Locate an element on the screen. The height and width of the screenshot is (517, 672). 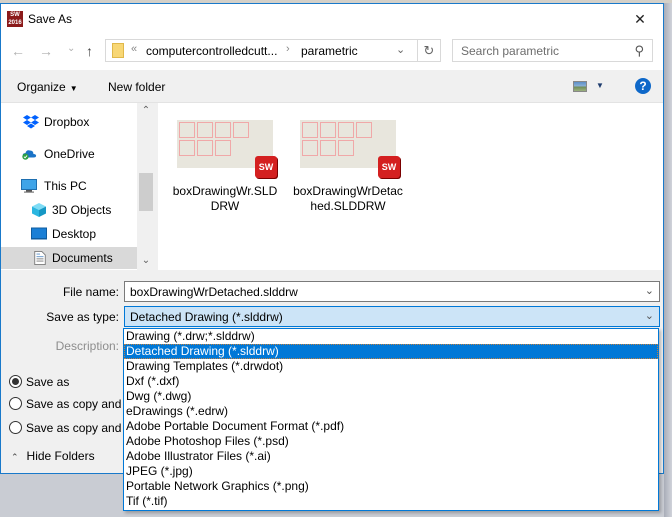
3d-objects-icon is located at coordinates (39, 210).